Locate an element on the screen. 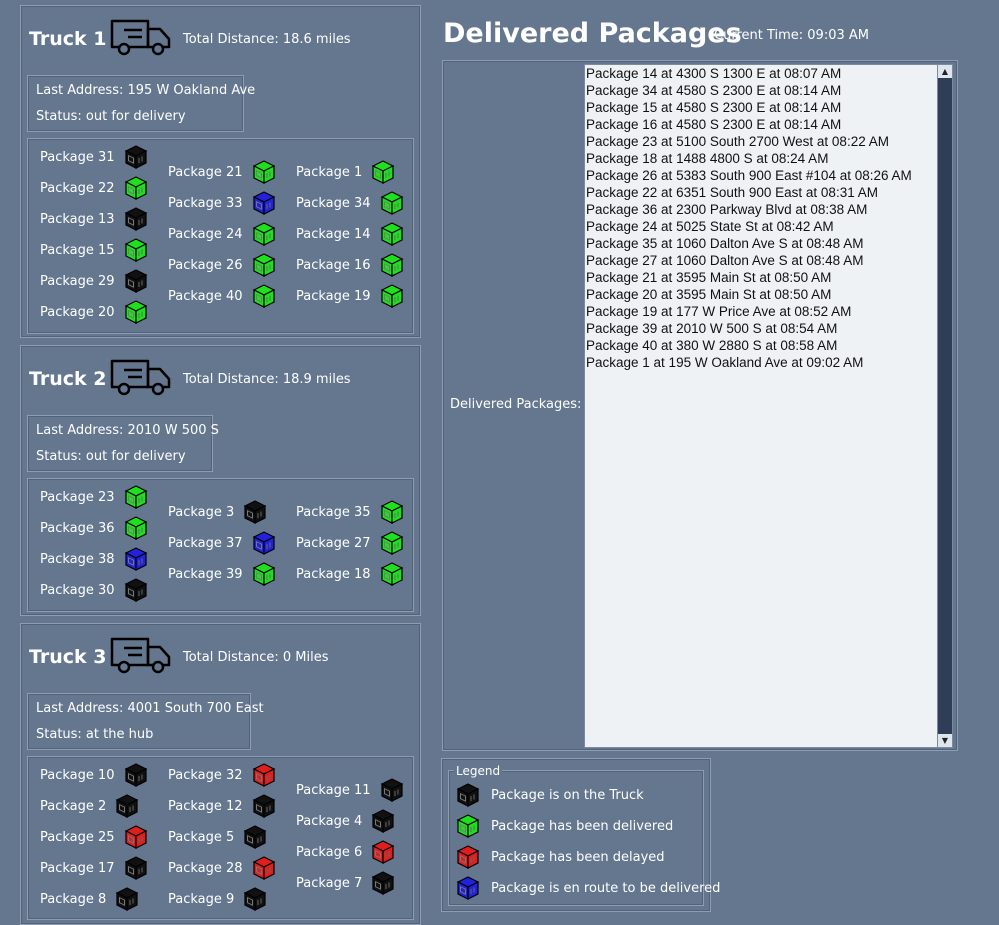 The image size is (999, 925). delivered-list-item: Package 39 at 2010 W 500 S at 08:54 AM is located at coordinates (762, 328).